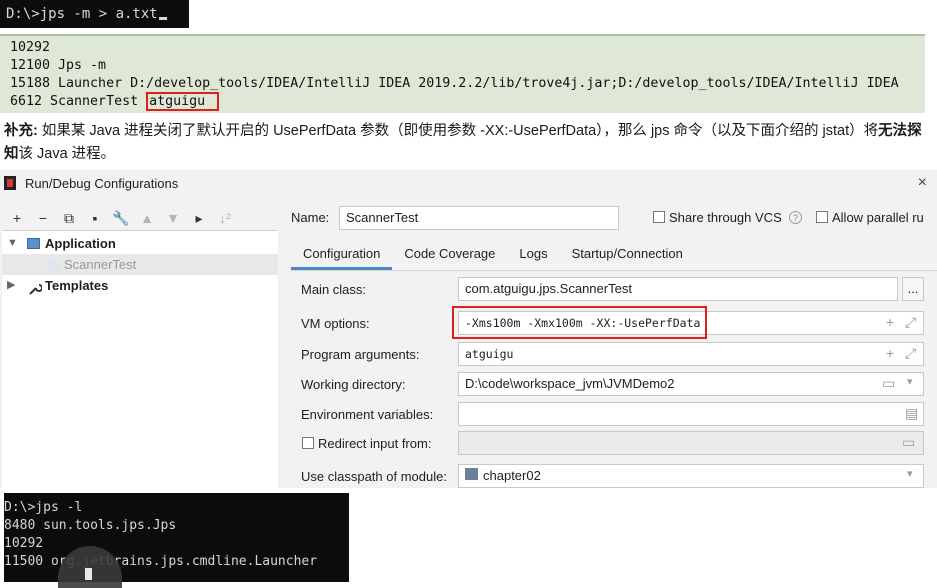  I want to click on program-args-input: atguigu, so click(691, 354).